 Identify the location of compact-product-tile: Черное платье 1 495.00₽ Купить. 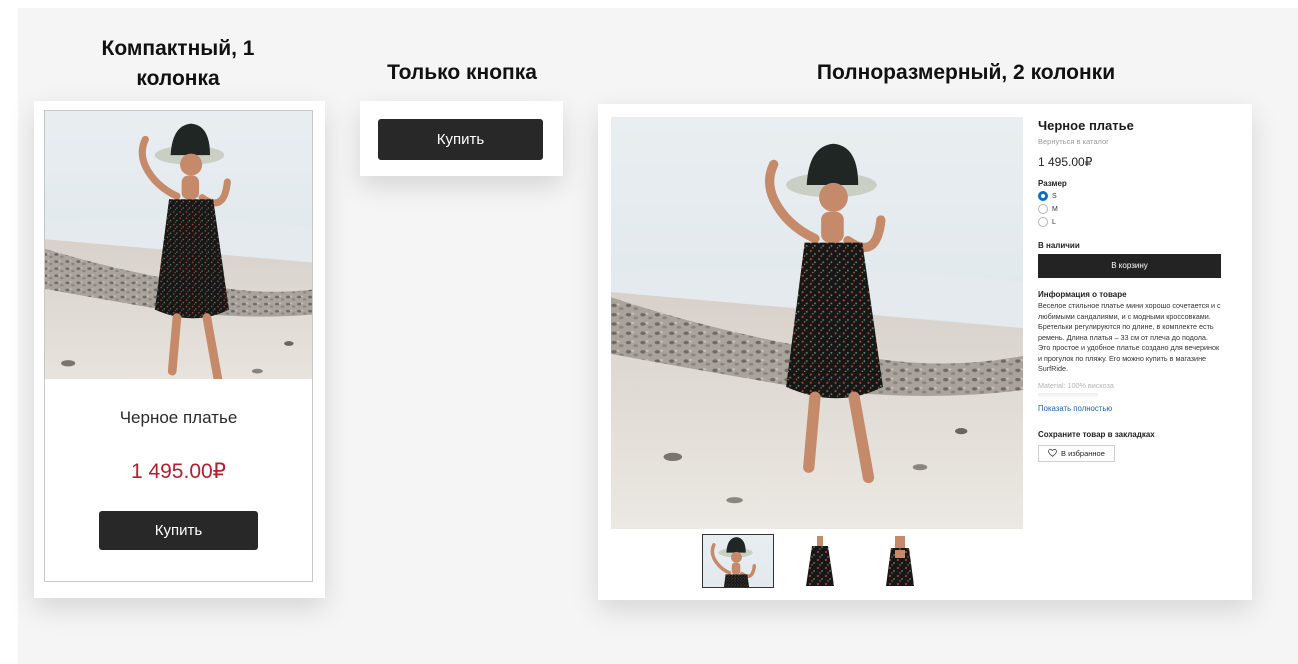
(178, 346).